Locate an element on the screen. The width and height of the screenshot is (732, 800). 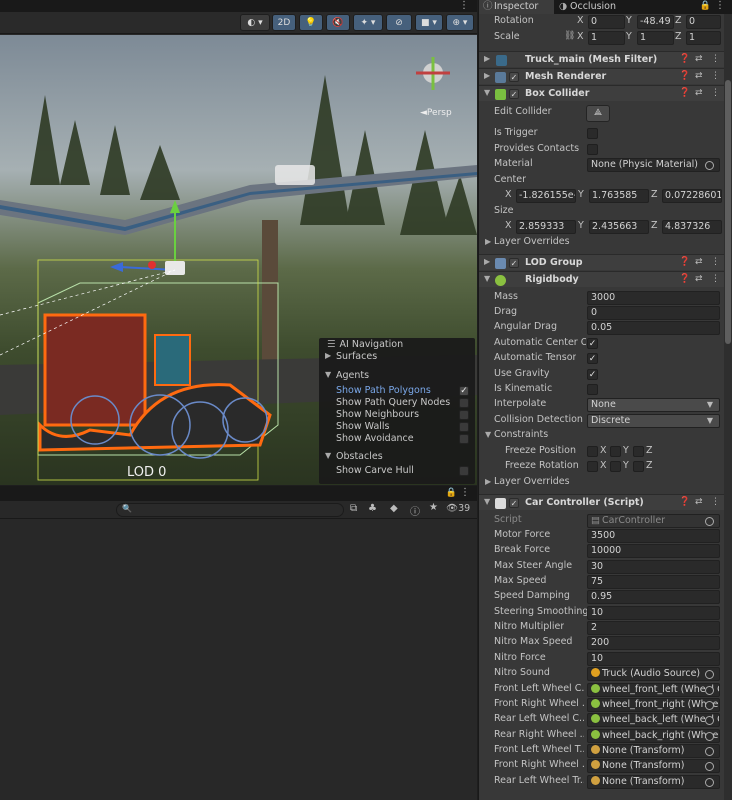
box-layer-overrides-foldout: ▶ Layer Overrides is located at coordinates (602, 242).